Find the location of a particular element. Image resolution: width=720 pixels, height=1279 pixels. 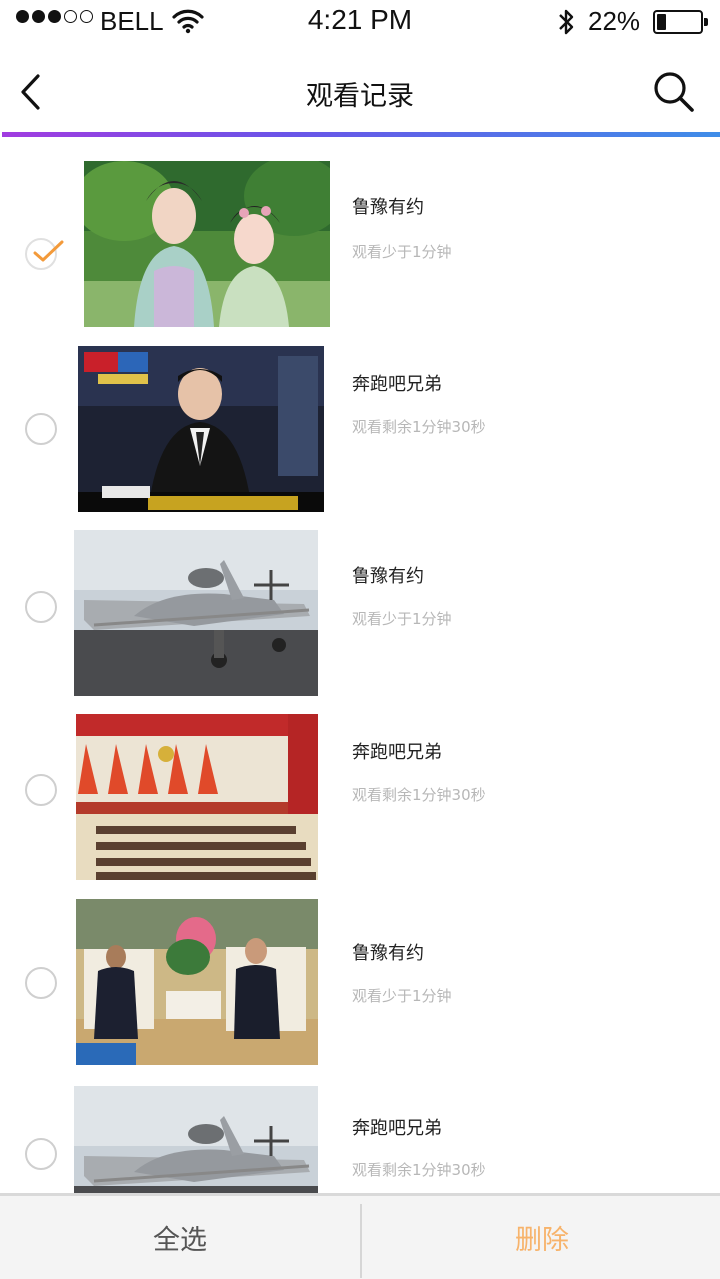

search-icon is located at coordinates (674, 92).